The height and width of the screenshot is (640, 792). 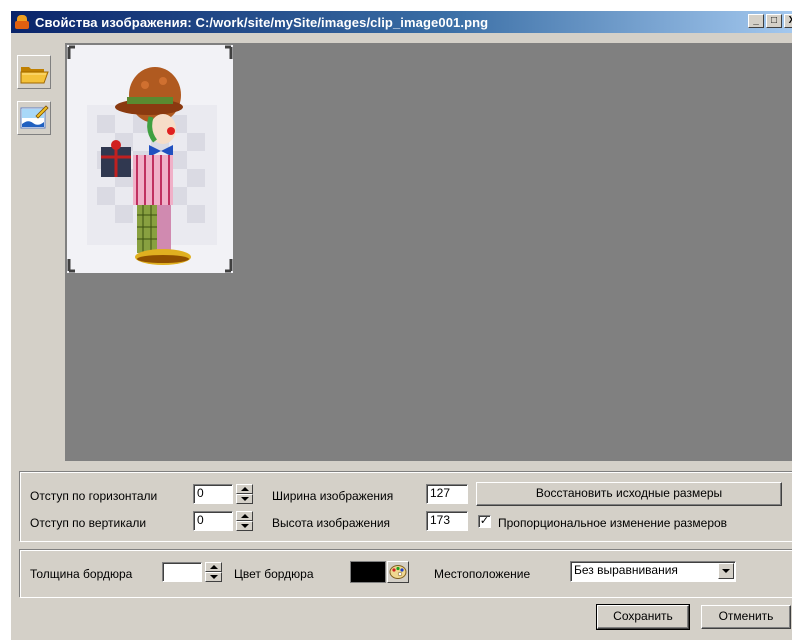 I want to click on proportional-label: Пропорциональное изменение размеров, so click(x=613, y=523).